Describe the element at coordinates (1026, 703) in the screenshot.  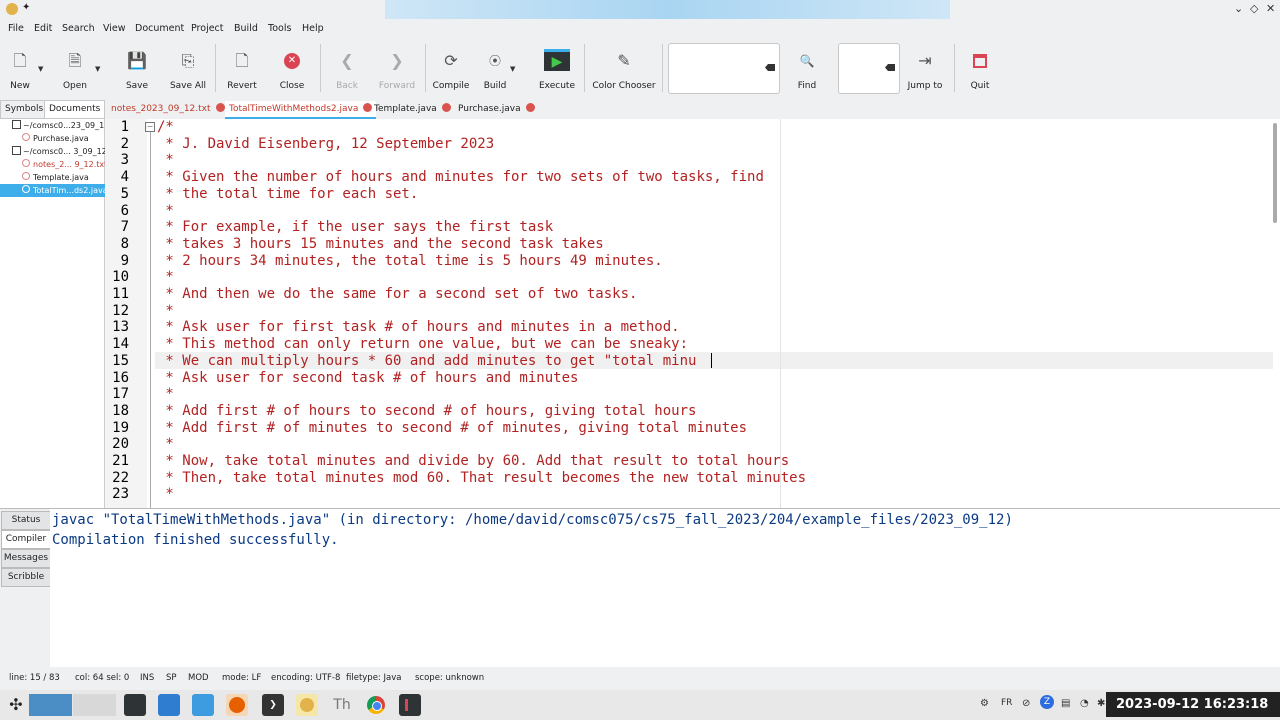
I see `sync-icon: ⊘` at that location.